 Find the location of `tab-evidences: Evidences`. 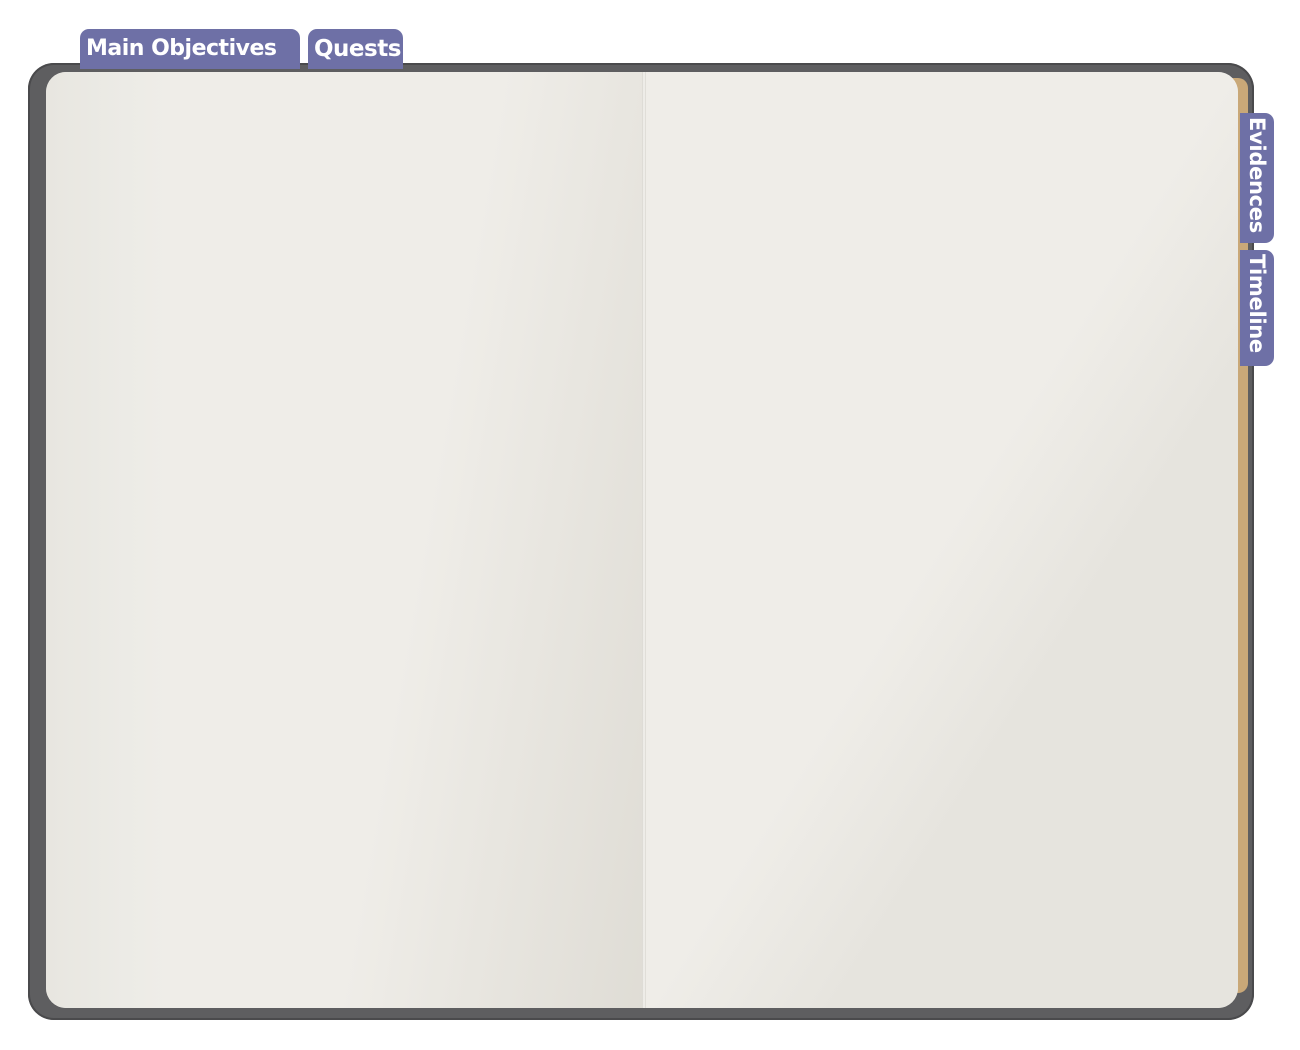

tab-evidences: Evidences is located at coordinates (1257, 178).